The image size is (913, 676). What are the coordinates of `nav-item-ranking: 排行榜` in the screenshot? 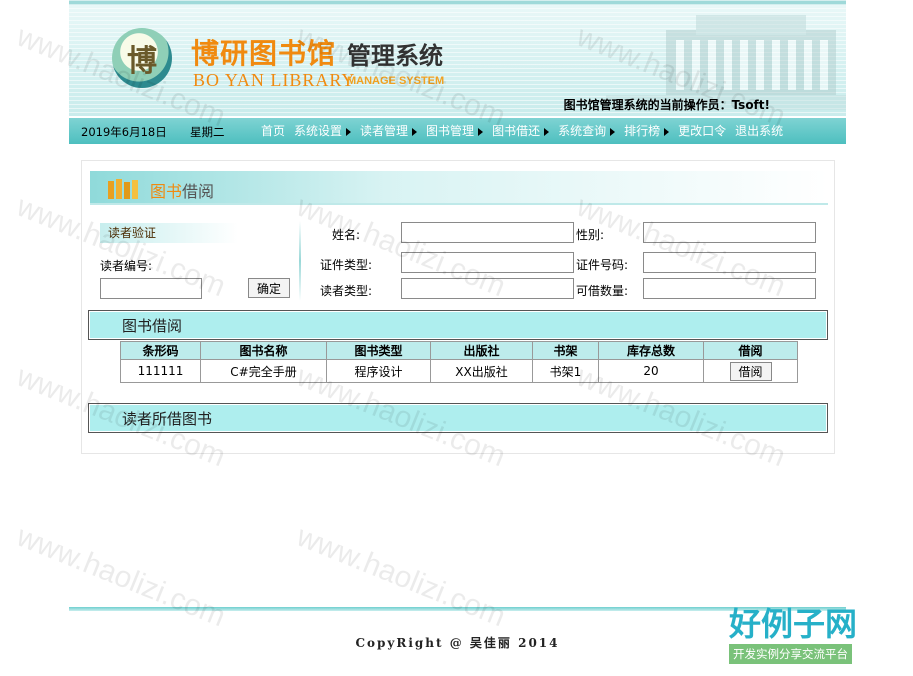 It's located at (647, 131).